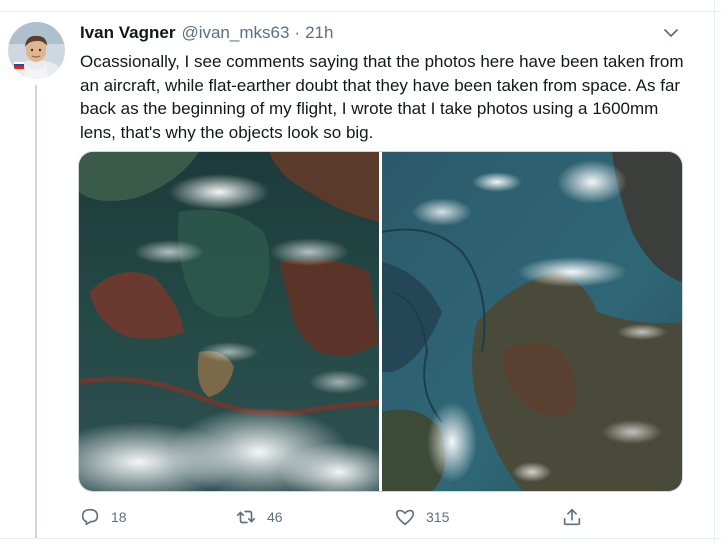  I want to click on more-menu-button, so click(671, 33).